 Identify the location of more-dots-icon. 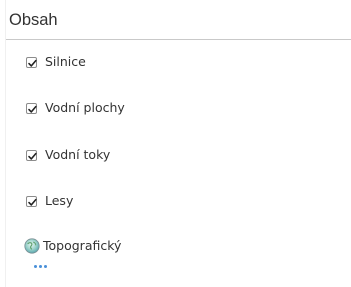
(40, 267).